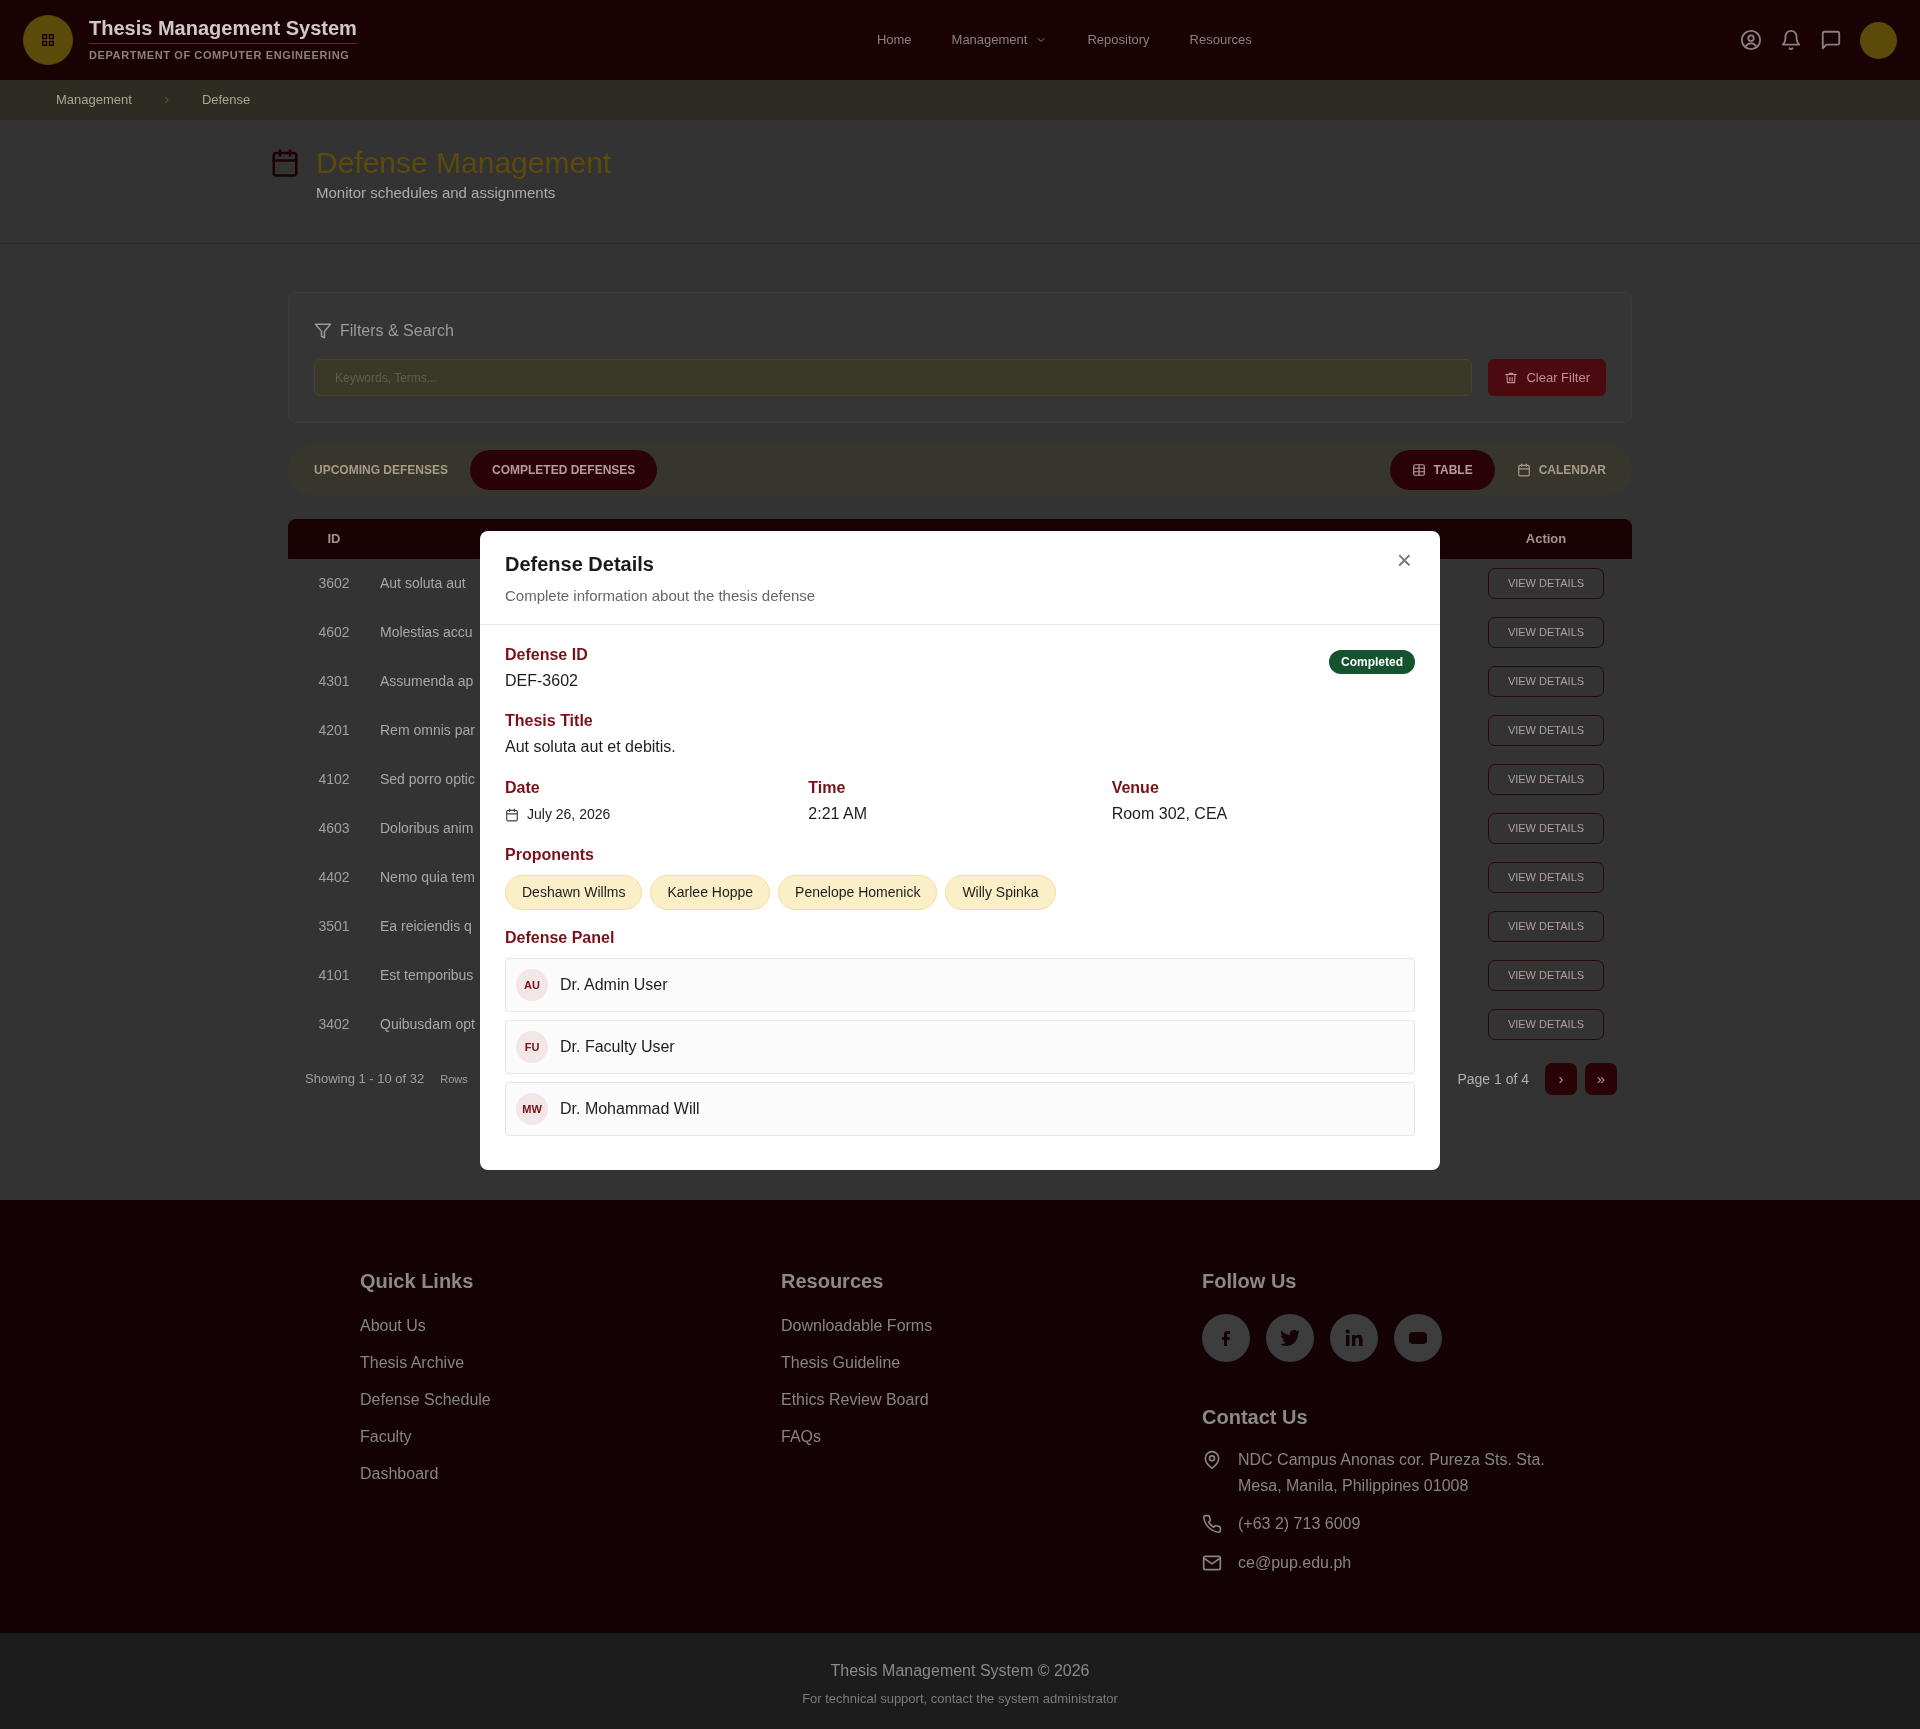  I want to click on defense-tab: COMPLETED DEFENSES, so click(564, 470).